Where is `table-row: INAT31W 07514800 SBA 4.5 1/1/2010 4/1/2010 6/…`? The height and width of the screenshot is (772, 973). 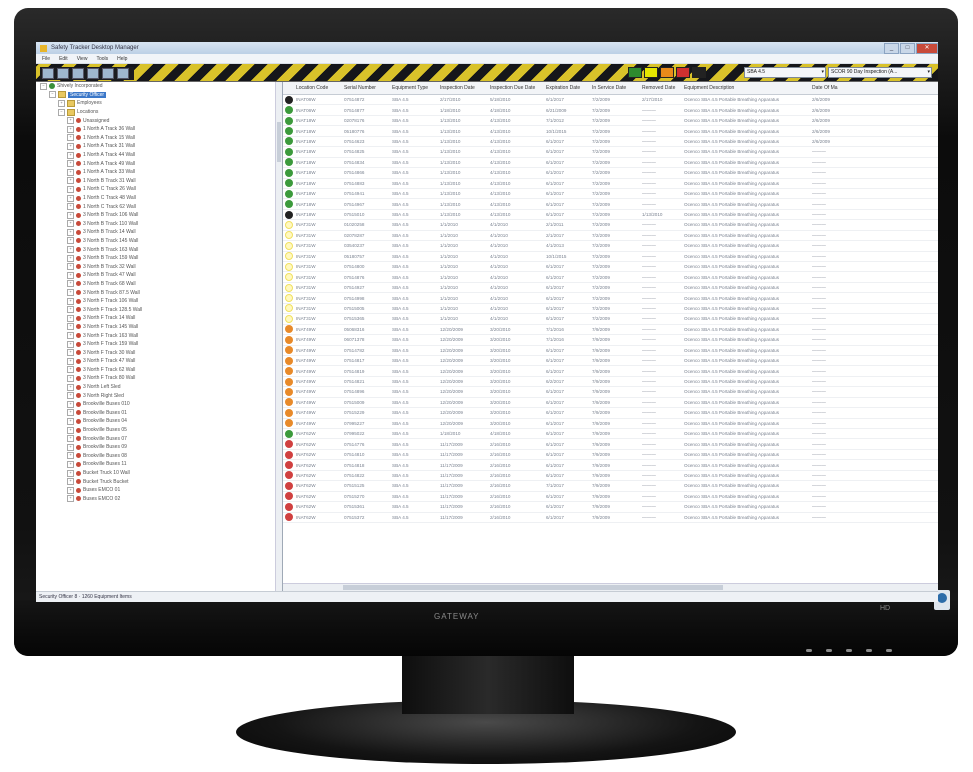 table-row: INAT31W 07514800 SBA 4.5 1/1/2010 4/1/2010 6/… is located at coordinates (610, 267).